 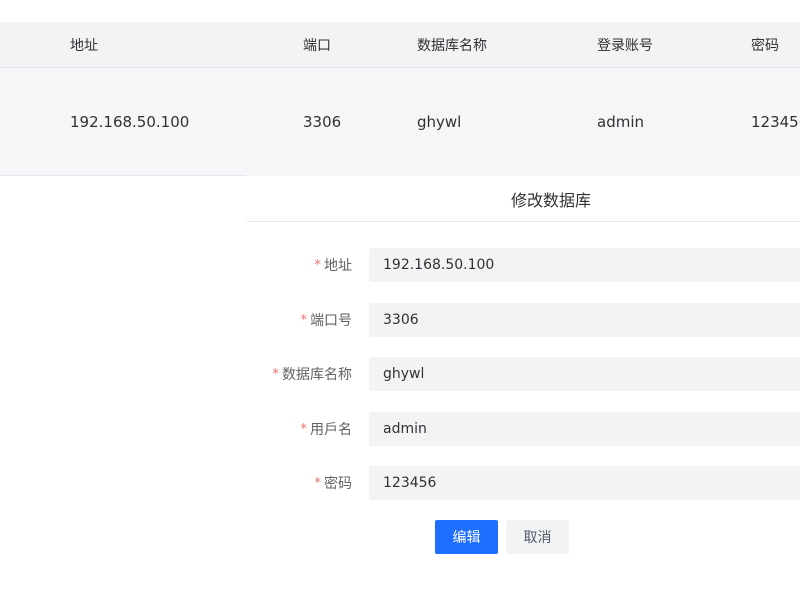 I want to click on cell-login-account: admin, so click(x=620, y=122).